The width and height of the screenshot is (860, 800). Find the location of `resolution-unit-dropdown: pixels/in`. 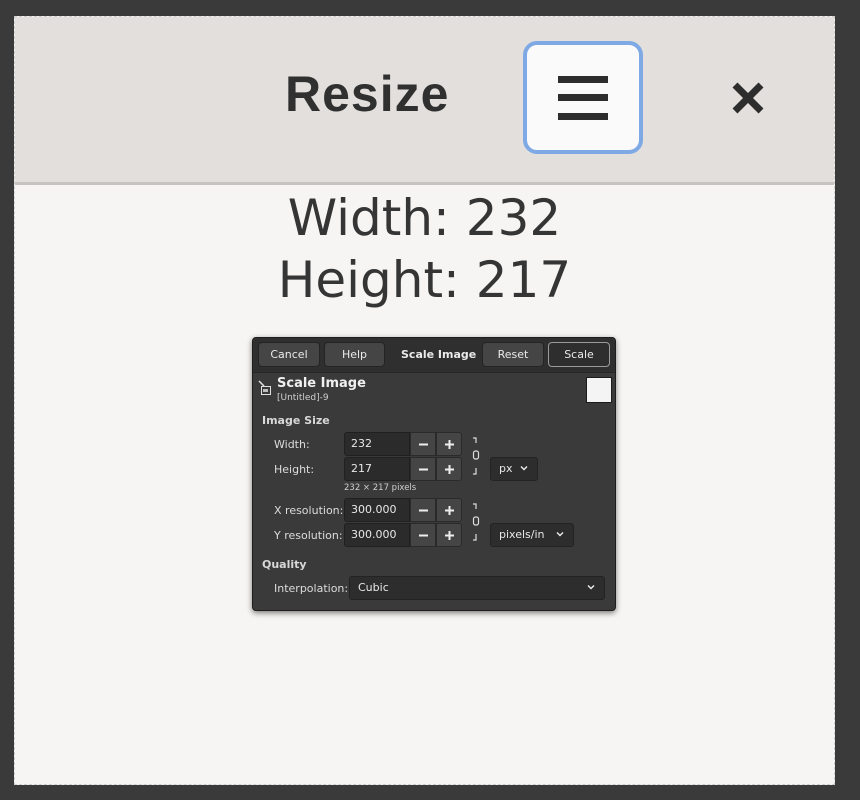

resolution-unit-dropdown: pixels/in is located at coordinates (532, 535).